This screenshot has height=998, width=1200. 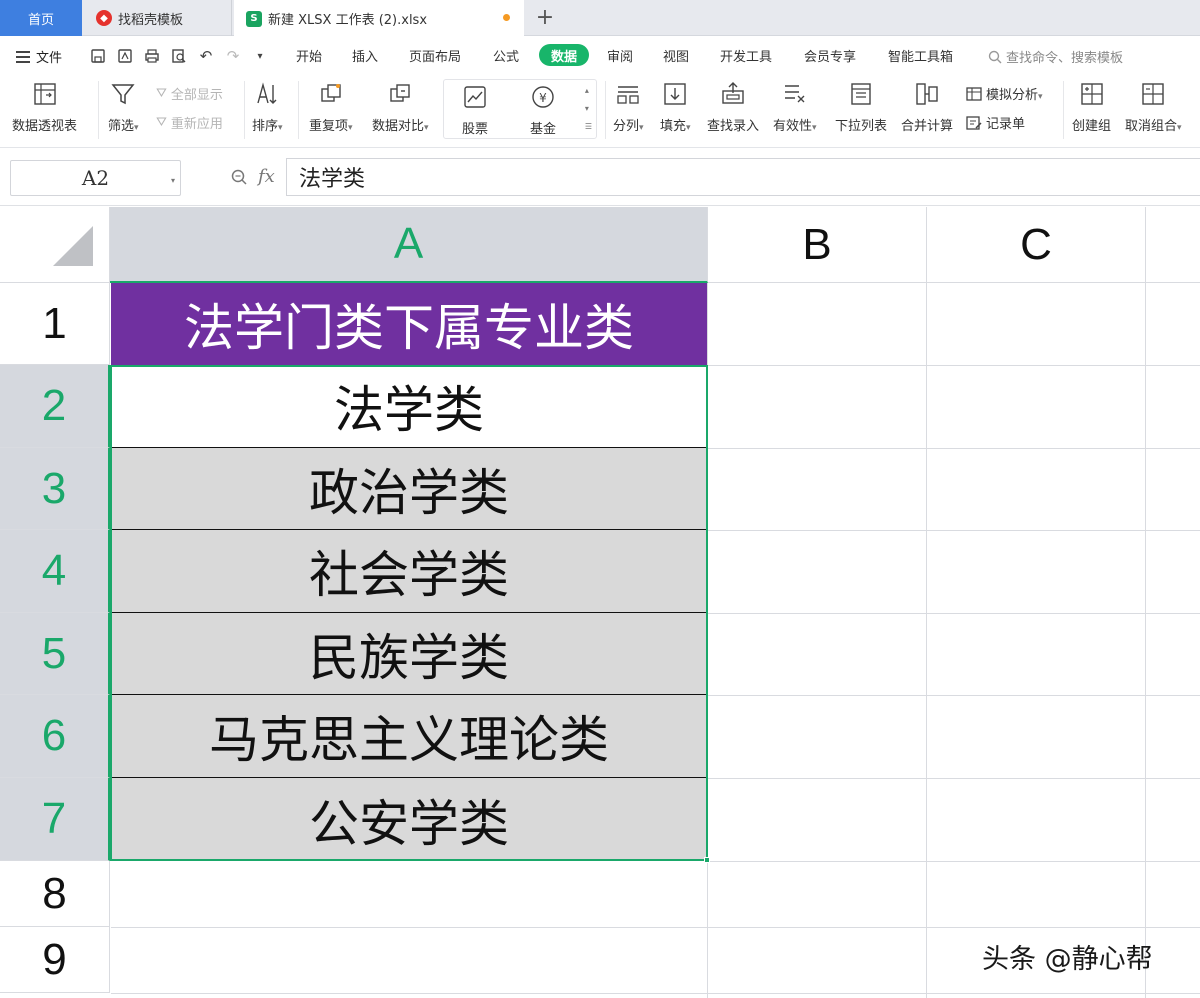 I want to click on filter-label: 筛选▾, so click(x=123, y=126).